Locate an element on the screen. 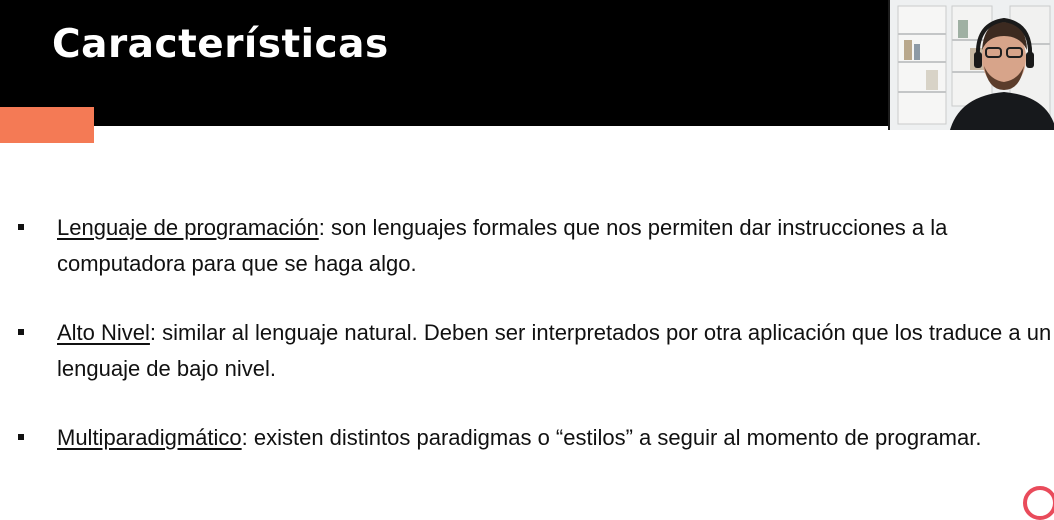 This screenshot has height=520, width=1054. item-term: Multiparadigmático is located at coordinates (149, 437).